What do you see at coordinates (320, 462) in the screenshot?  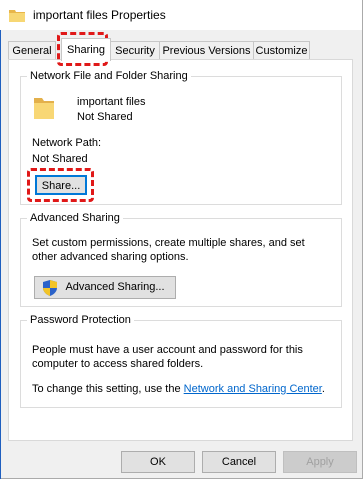 I see `apply-button: Apply` at bounding box center [320, 462].